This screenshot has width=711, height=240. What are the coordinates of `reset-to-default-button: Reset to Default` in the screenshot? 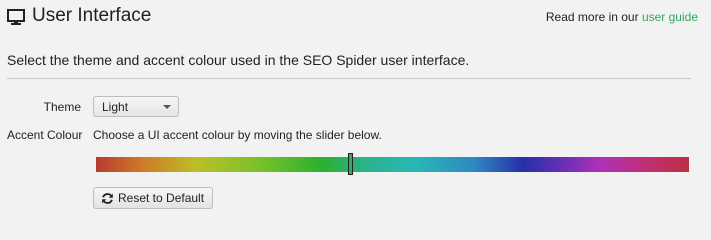 It's located at (153, 198).